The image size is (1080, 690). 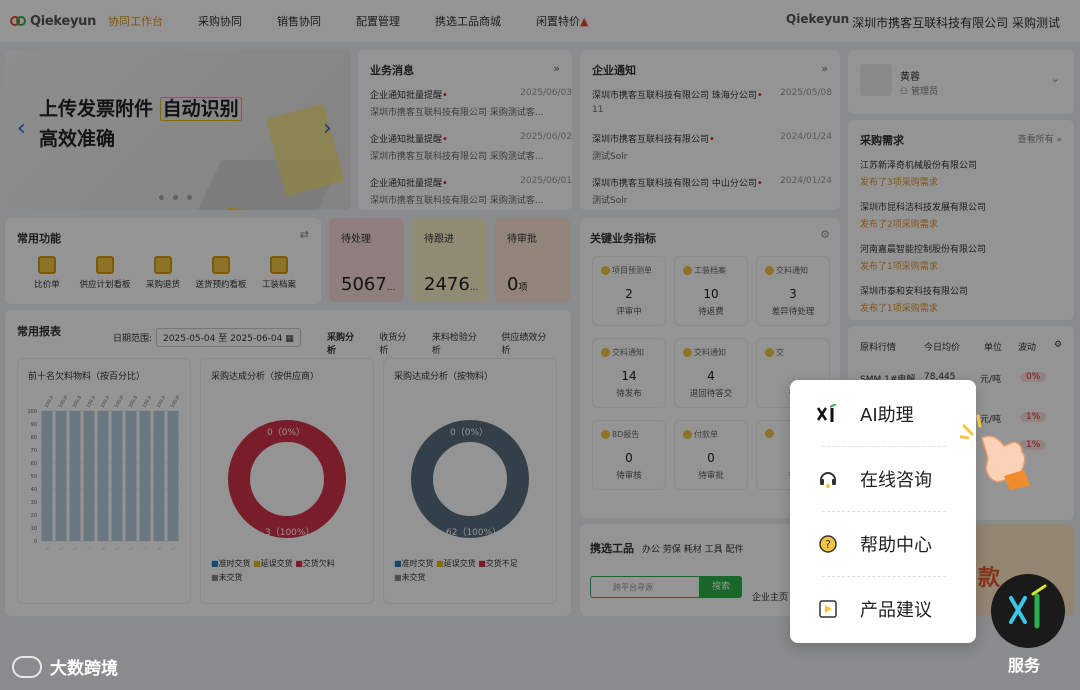 I want to click on menu-item-online-consult: 在线咨询, so click(x=886, y=479).